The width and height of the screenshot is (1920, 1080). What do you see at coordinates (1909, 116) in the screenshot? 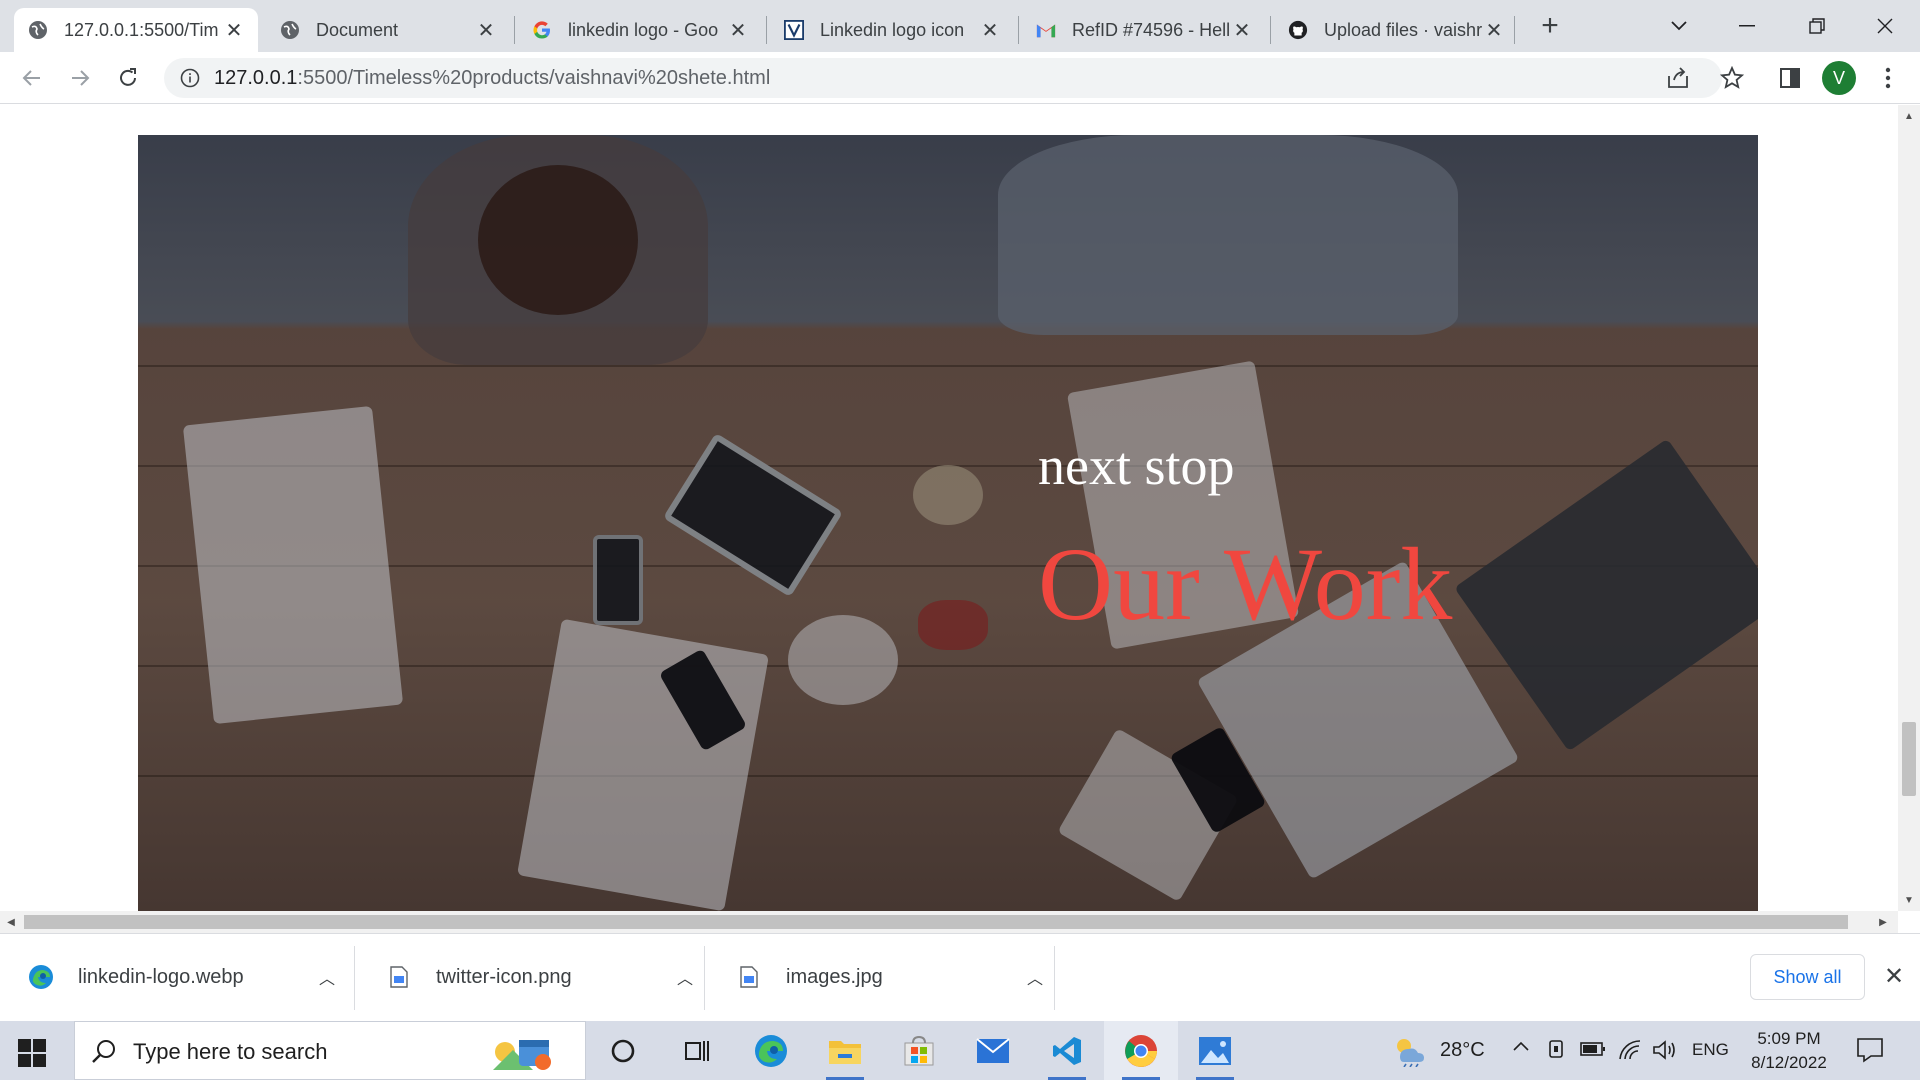
I see `scroll-up-arrow-icon: ▲` at bounding box center [1909, 116].